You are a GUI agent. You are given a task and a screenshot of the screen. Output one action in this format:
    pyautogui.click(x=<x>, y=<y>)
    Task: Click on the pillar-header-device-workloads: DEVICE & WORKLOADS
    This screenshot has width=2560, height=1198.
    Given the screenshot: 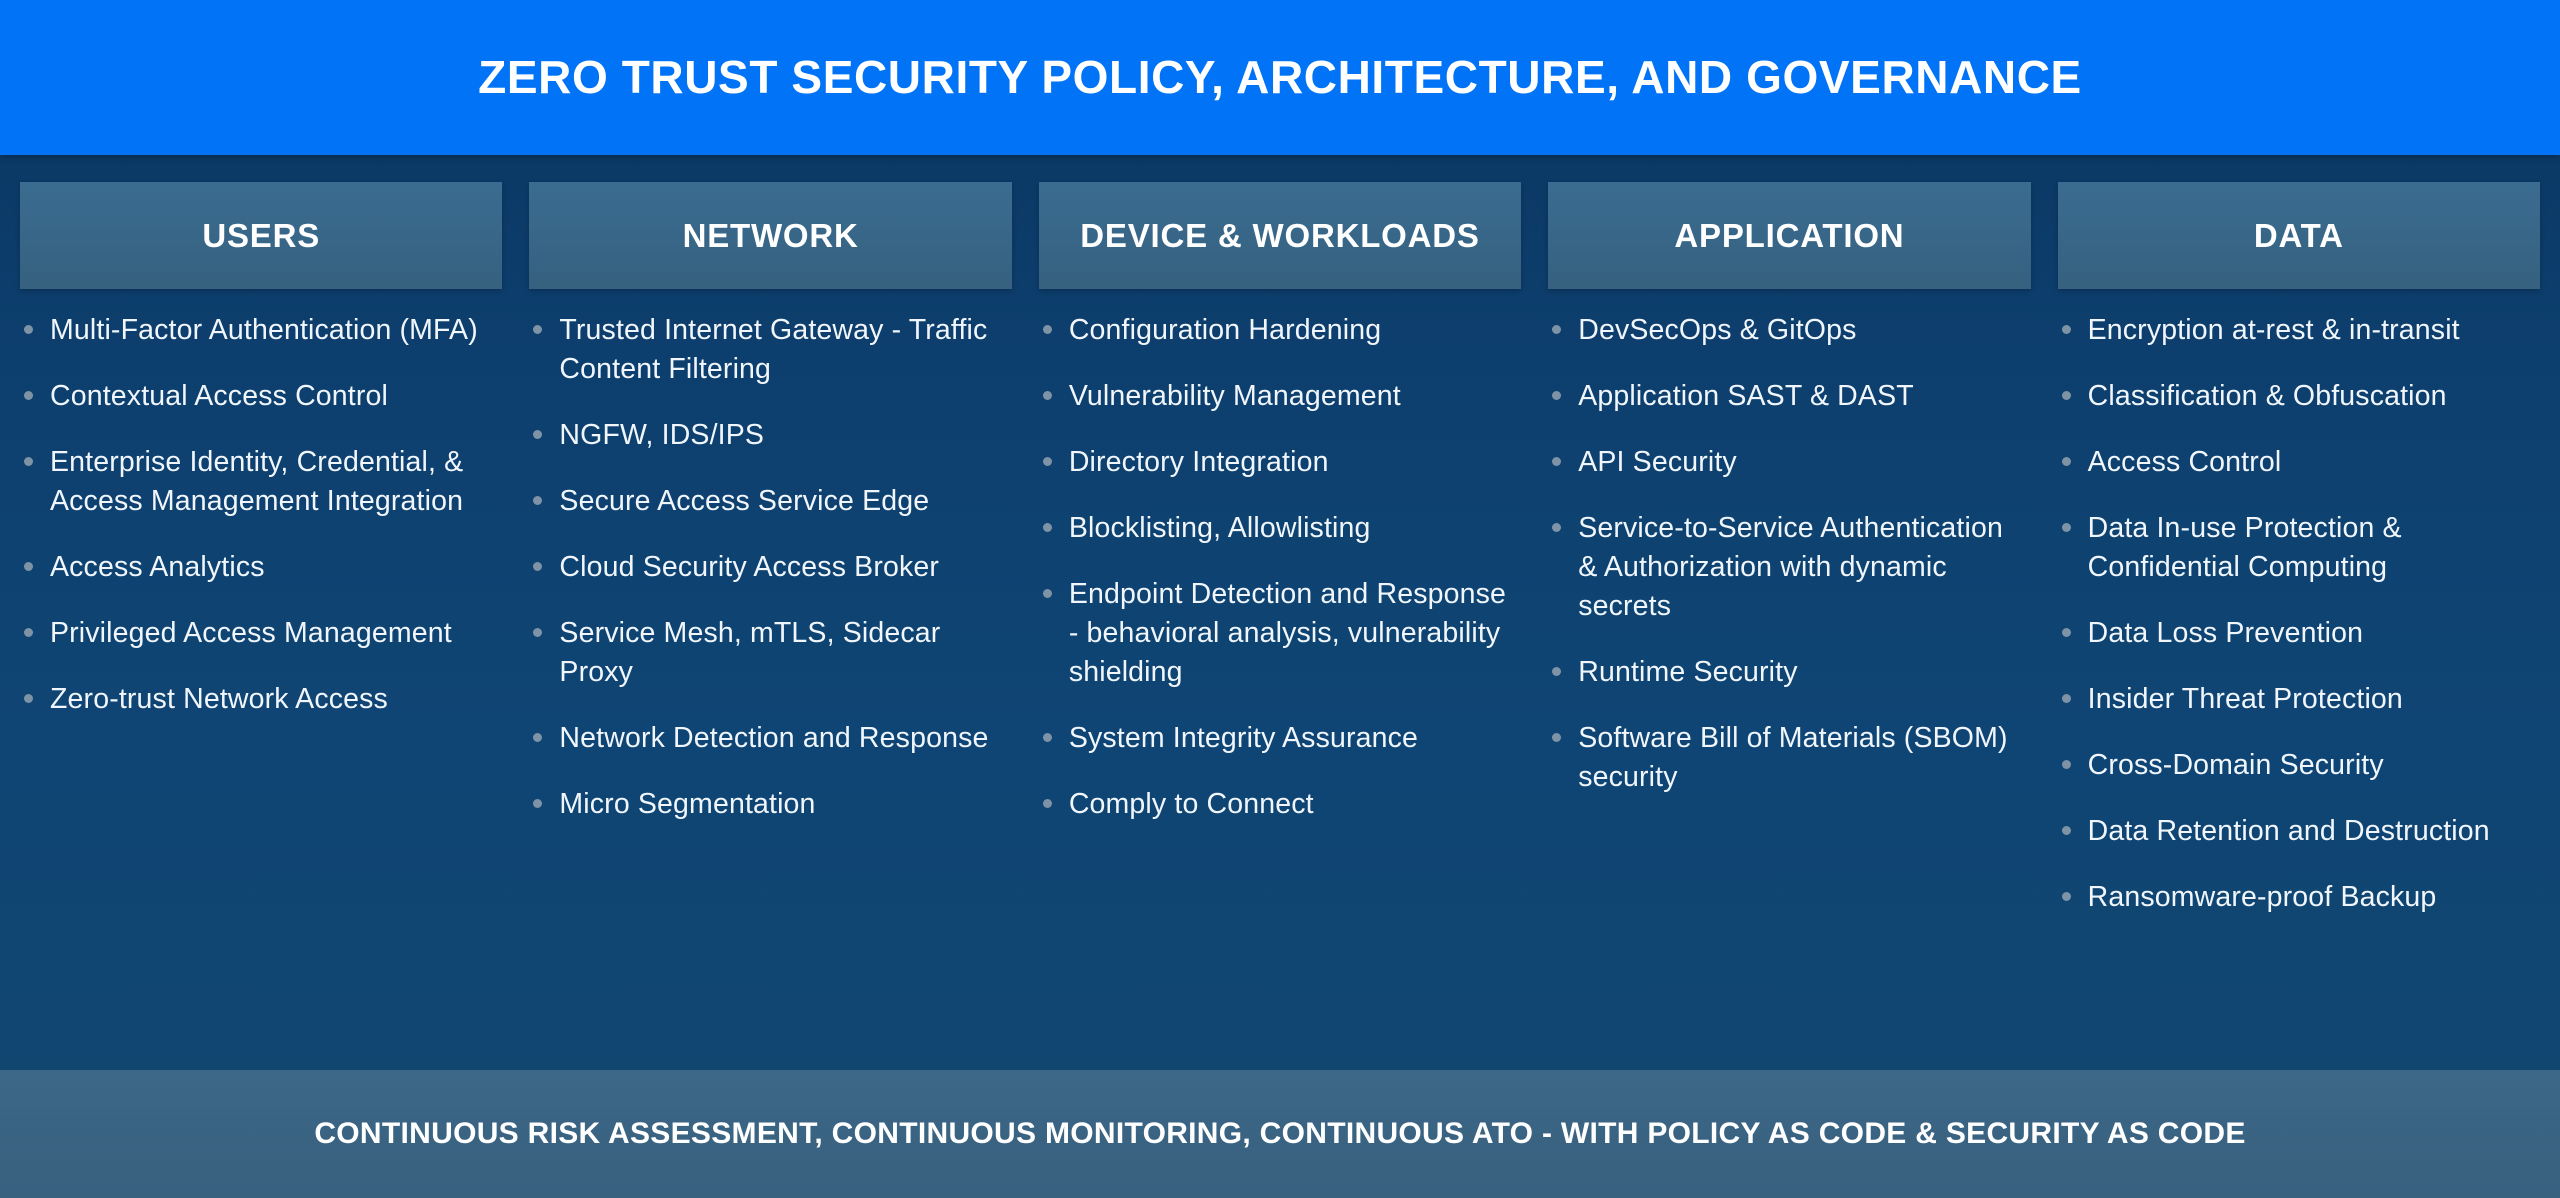 What is the action you would take?
    pyautogui.click(x=1280, y=235)
    